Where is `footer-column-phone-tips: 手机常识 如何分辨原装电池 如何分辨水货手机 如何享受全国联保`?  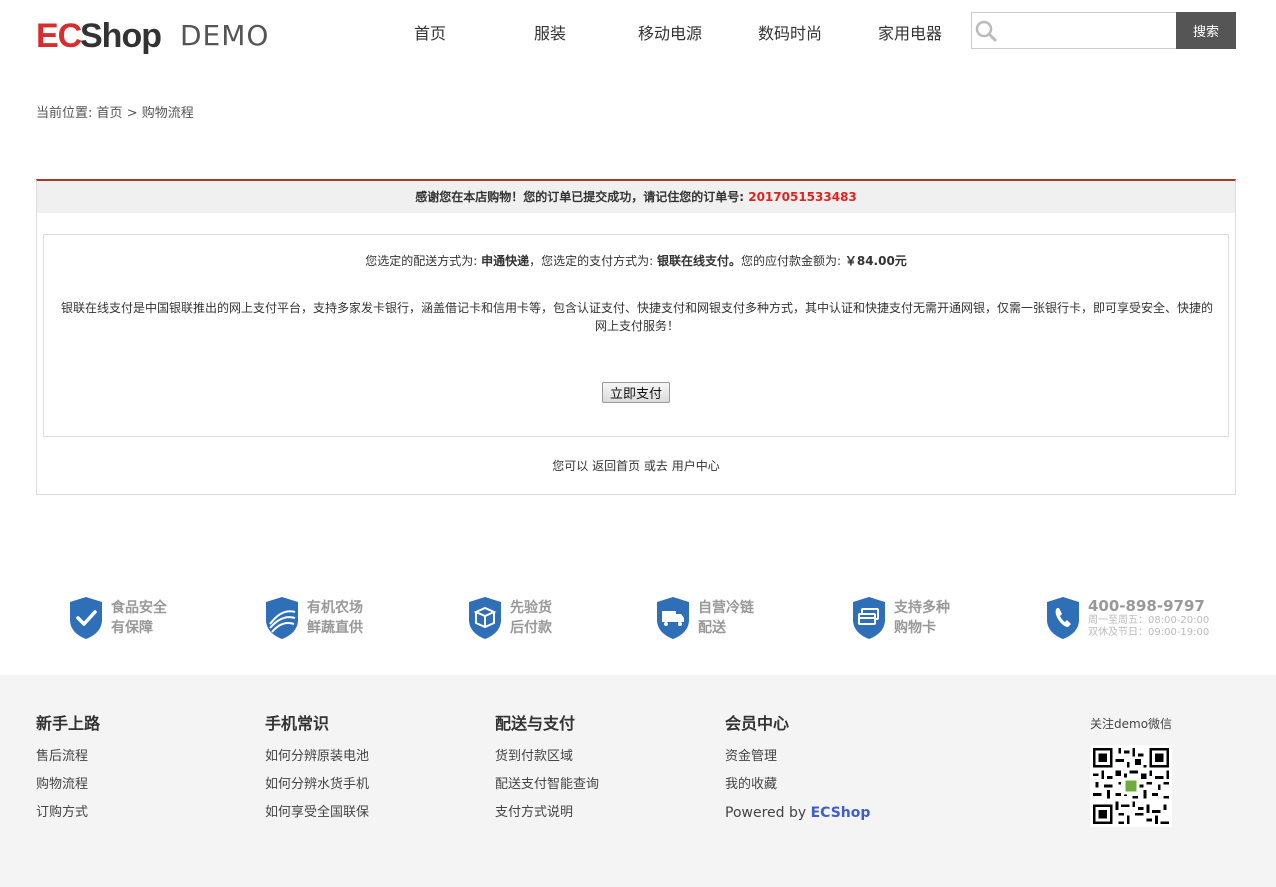 footer-column-phone-tips: 手机常识 如何分辨原装电池 如何分辨水货手机 如何享受全国联保 is located at coordinates (317, 770).